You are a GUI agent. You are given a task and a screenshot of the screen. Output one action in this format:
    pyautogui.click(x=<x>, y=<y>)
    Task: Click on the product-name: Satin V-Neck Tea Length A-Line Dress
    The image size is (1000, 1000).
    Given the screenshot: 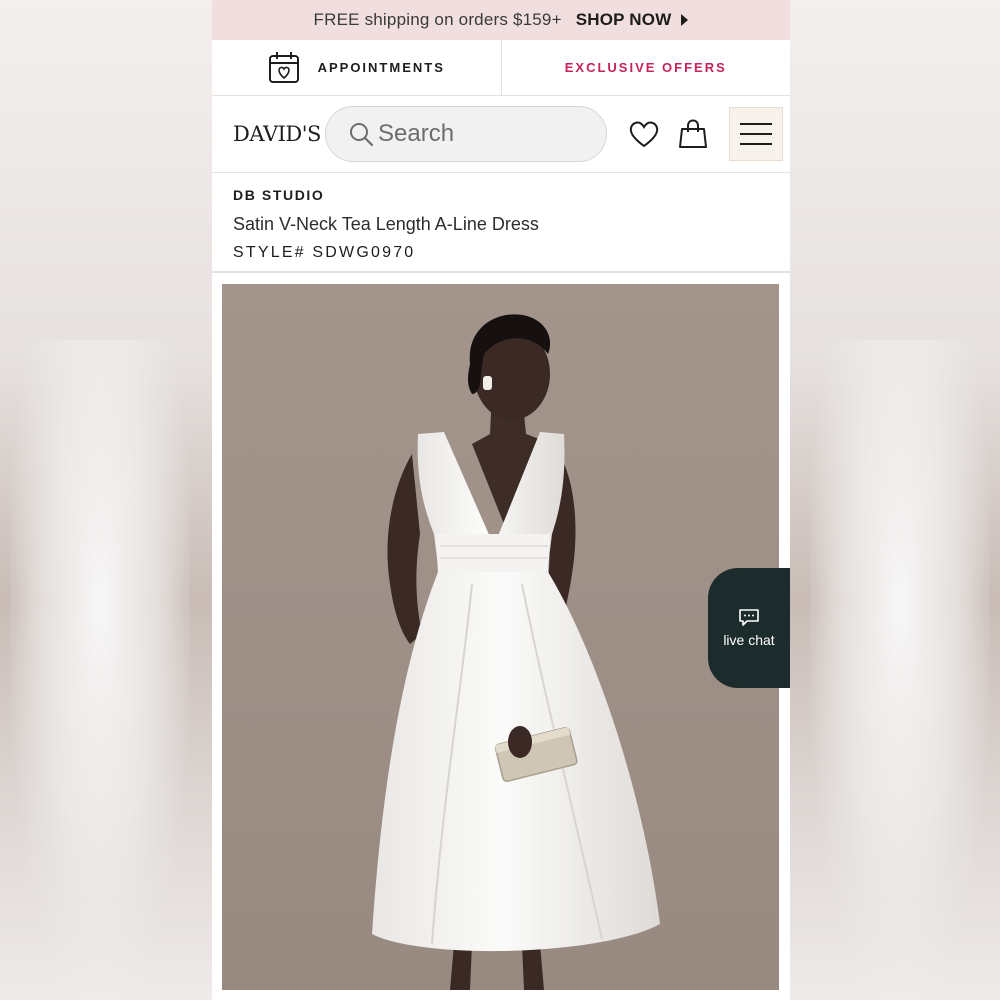 What is the action you would take?
    pyautogui.click(x=386, y=224)
    